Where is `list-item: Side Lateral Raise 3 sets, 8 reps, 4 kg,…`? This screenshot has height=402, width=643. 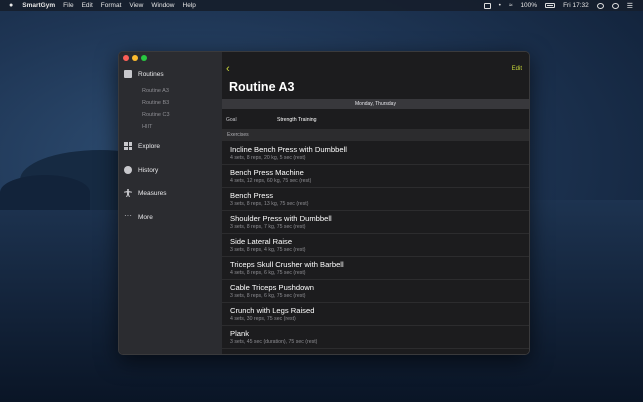 list-item: Side Lateral Raise 3 sets, 8 reps, 4 kg,… is located at coordinates (375, 245).